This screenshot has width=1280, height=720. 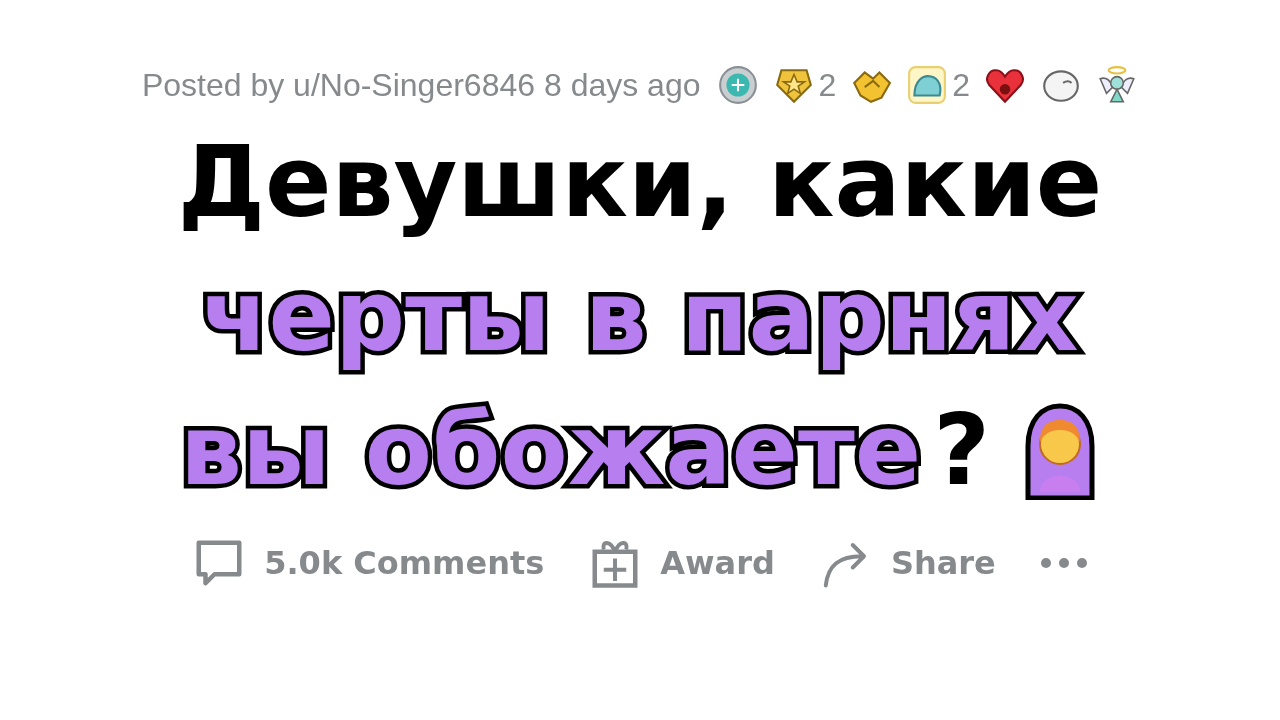 I want to click on title-text: ?, so click(x=962, y=451).